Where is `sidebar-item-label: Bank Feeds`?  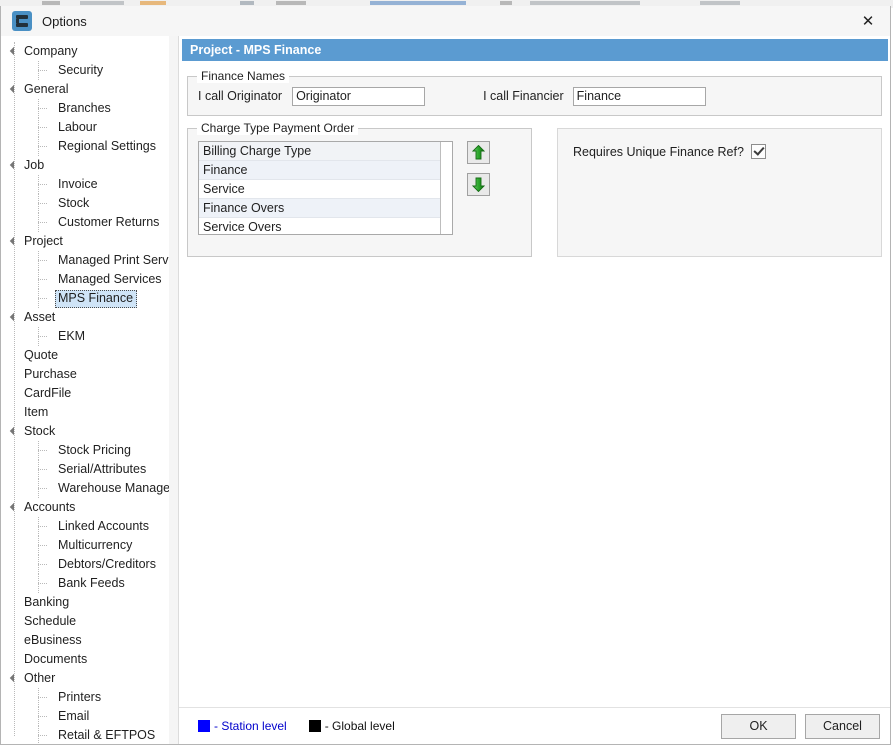
sidebar-item-label: Bank Feeds is located at coordinates (91, 582).